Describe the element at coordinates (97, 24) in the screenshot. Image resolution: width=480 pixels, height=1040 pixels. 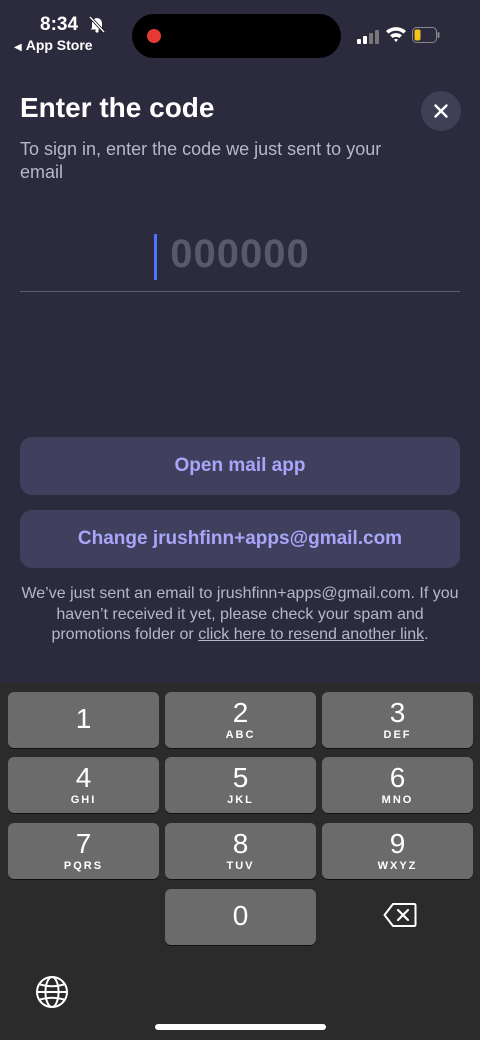
I see `bell-slash-icon` at that location.